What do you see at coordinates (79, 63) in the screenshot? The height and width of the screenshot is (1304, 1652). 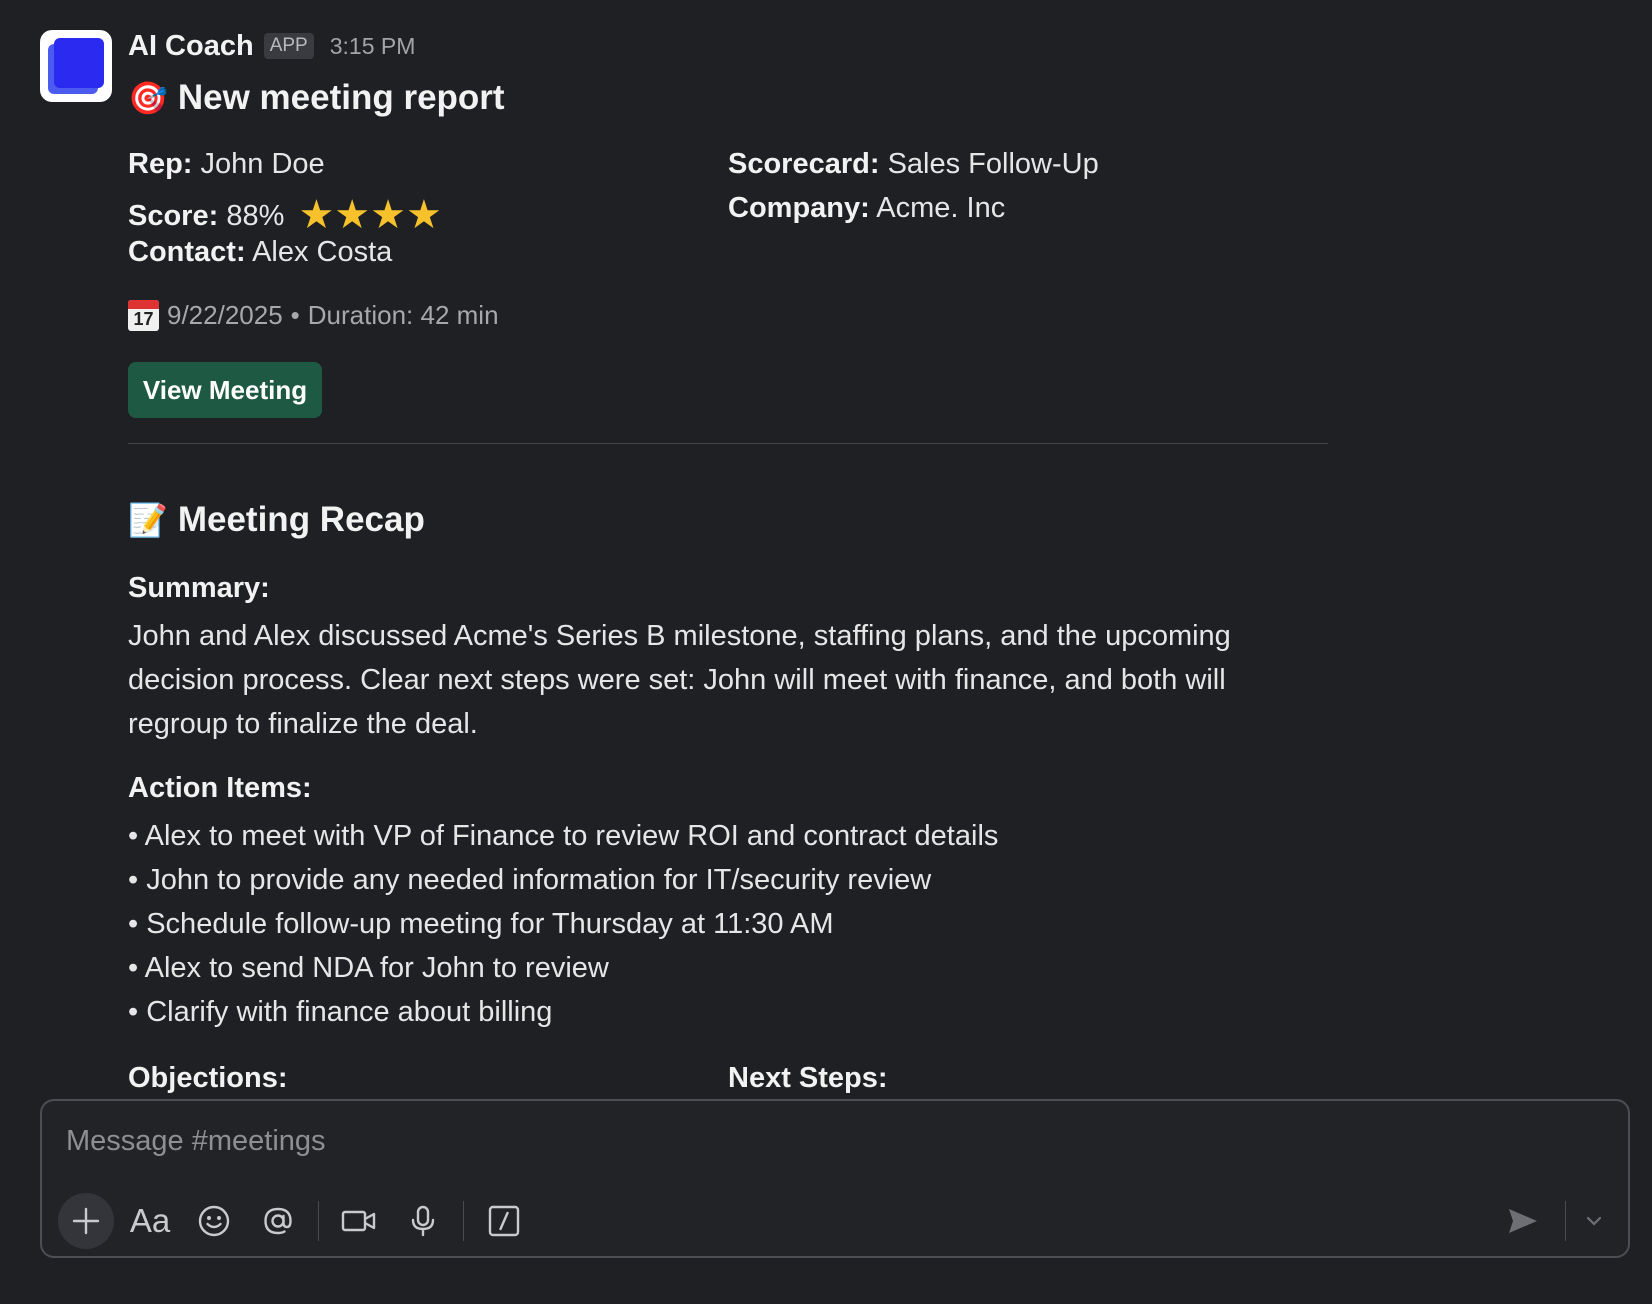 I see `avatar-front-square` at bounding box center [79, 63].